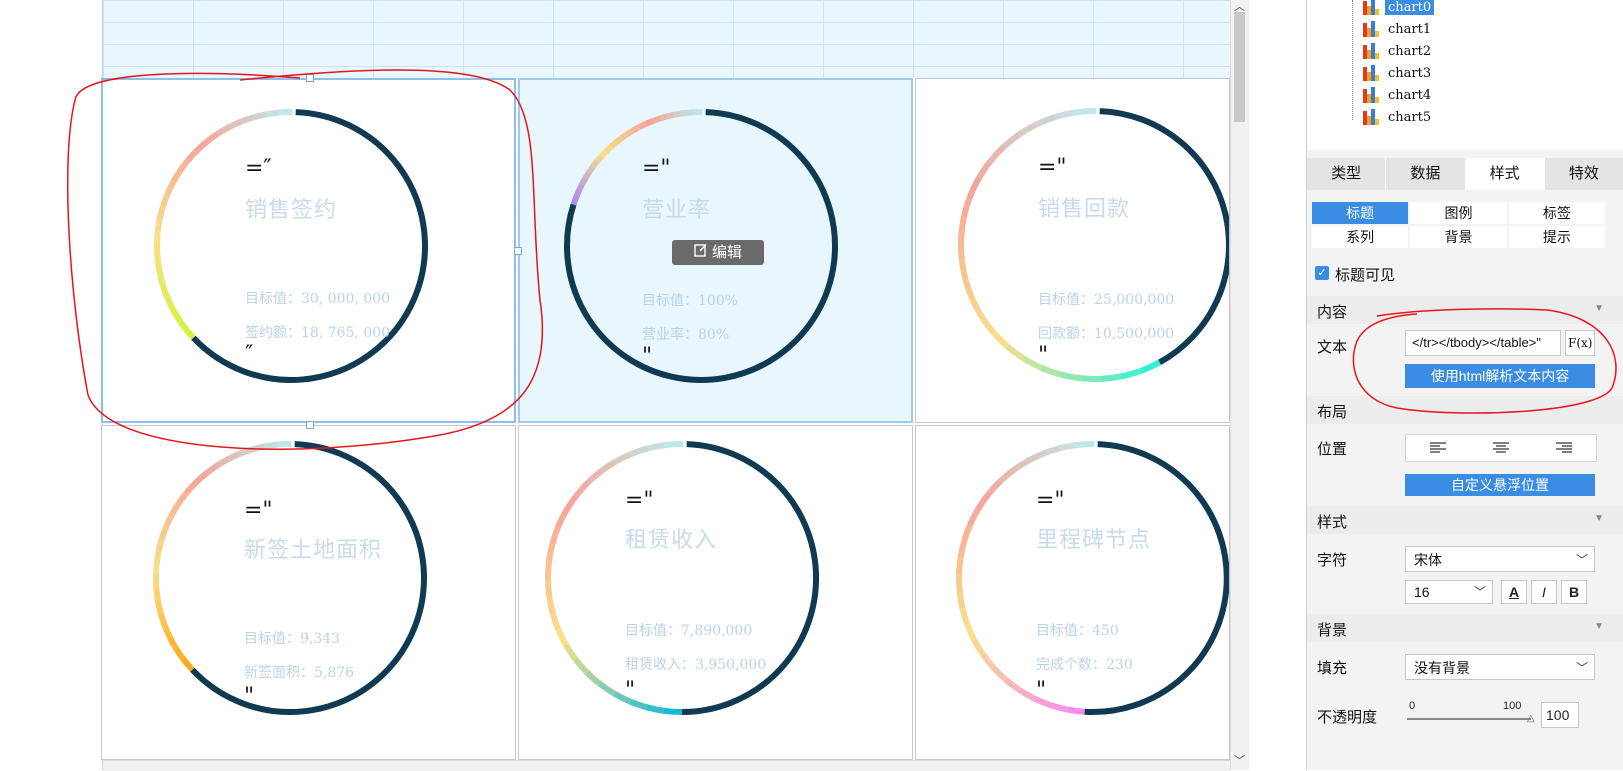  What do you see at coordinates (1239, 760) in the screenshot?
I see `scroll-down-icon: ﹀` at bounding box center [1239, 760].